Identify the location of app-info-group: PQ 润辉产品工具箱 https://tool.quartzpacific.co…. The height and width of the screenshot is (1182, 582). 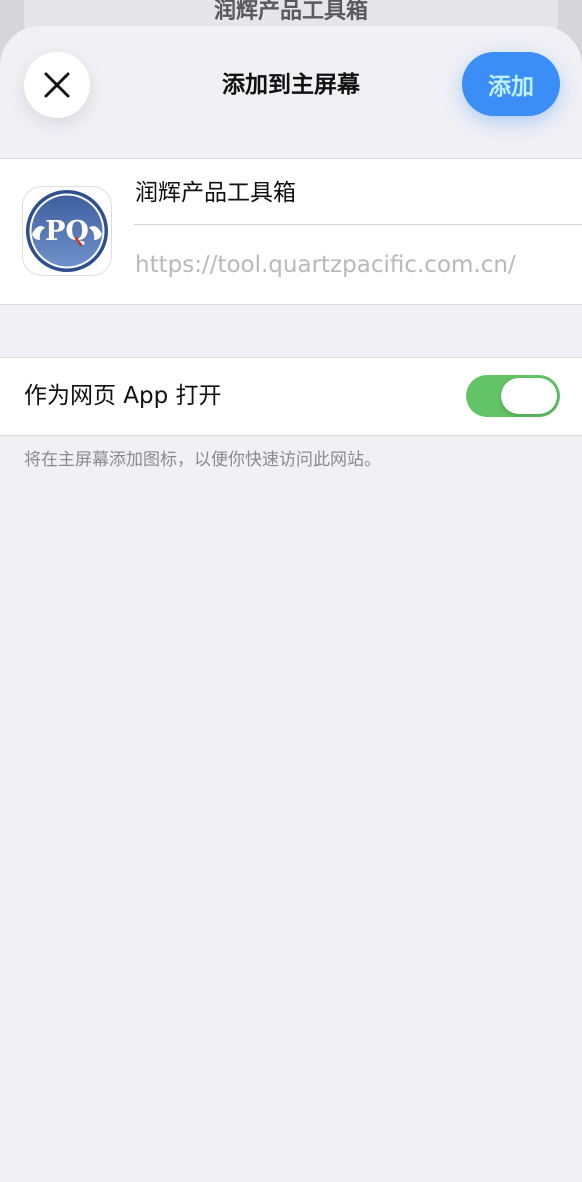
(291, 231).